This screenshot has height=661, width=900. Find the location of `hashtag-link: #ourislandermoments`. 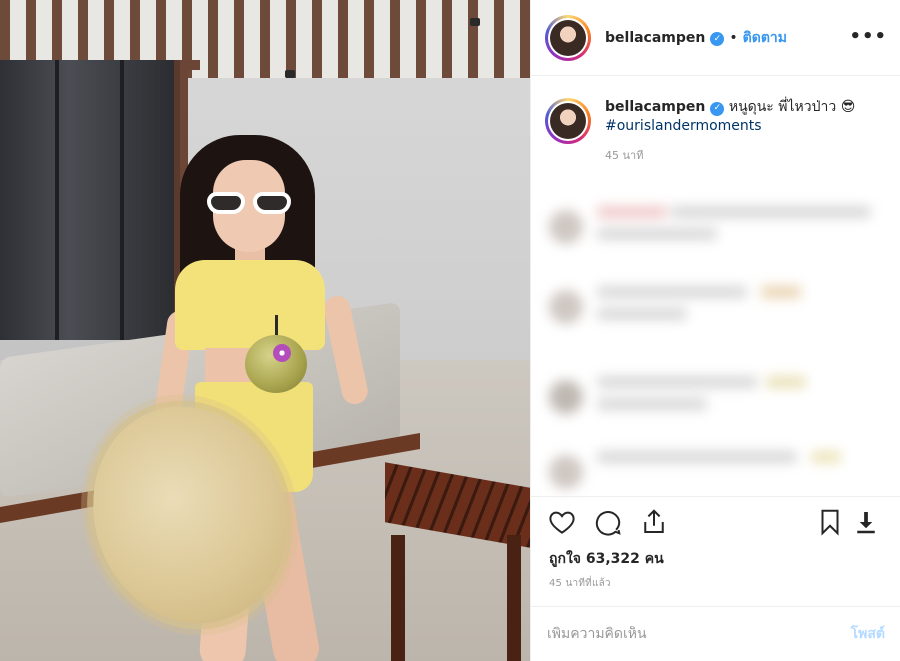

hashtag-link: #ourislandermoments is located at coordinates (730, 126).